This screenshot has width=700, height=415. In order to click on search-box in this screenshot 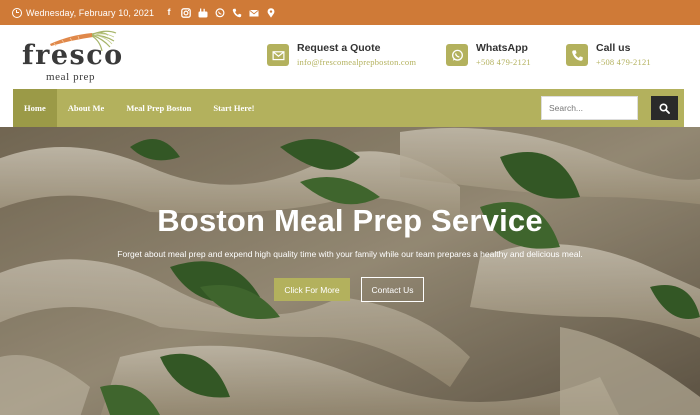, I will do `click(589, 108)`.